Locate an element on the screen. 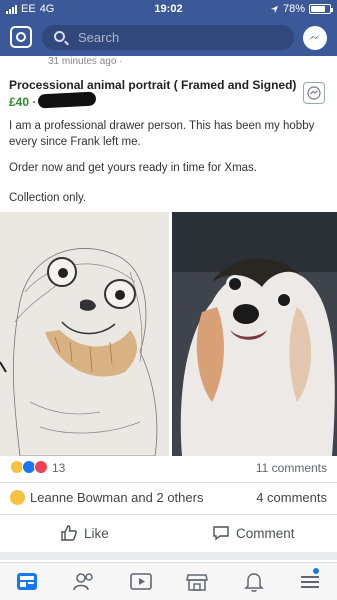 This screenshot has width=337, height=600. messenger-icon is located at coordinates (315, 38).